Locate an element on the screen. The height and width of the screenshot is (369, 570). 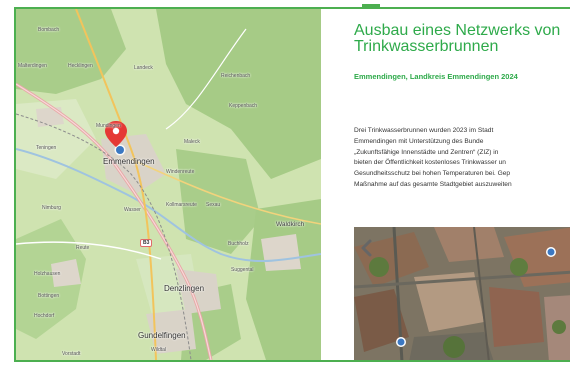
map-label-reichenbach: Reichenbach is located at coordinates (236, 76).